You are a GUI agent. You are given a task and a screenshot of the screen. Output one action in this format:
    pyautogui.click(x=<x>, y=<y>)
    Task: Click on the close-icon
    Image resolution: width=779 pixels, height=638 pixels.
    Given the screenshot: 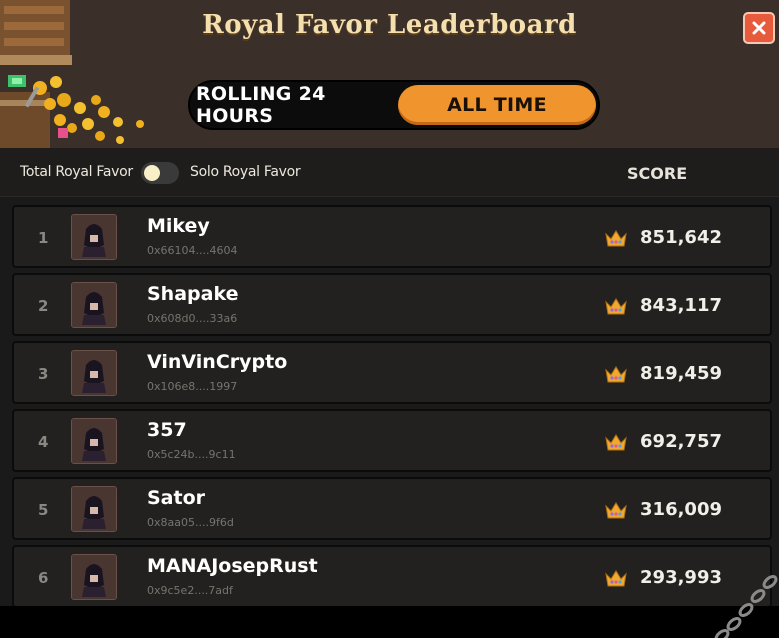 What is the action you would take?
    pyautogui.click(x=759, y=28)
    